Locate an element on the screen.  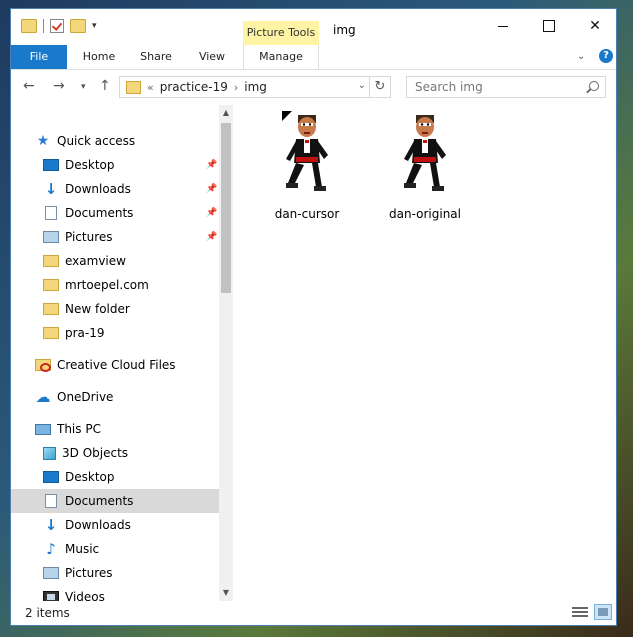
close-button: ✕ is located at coordinates (595, 26).